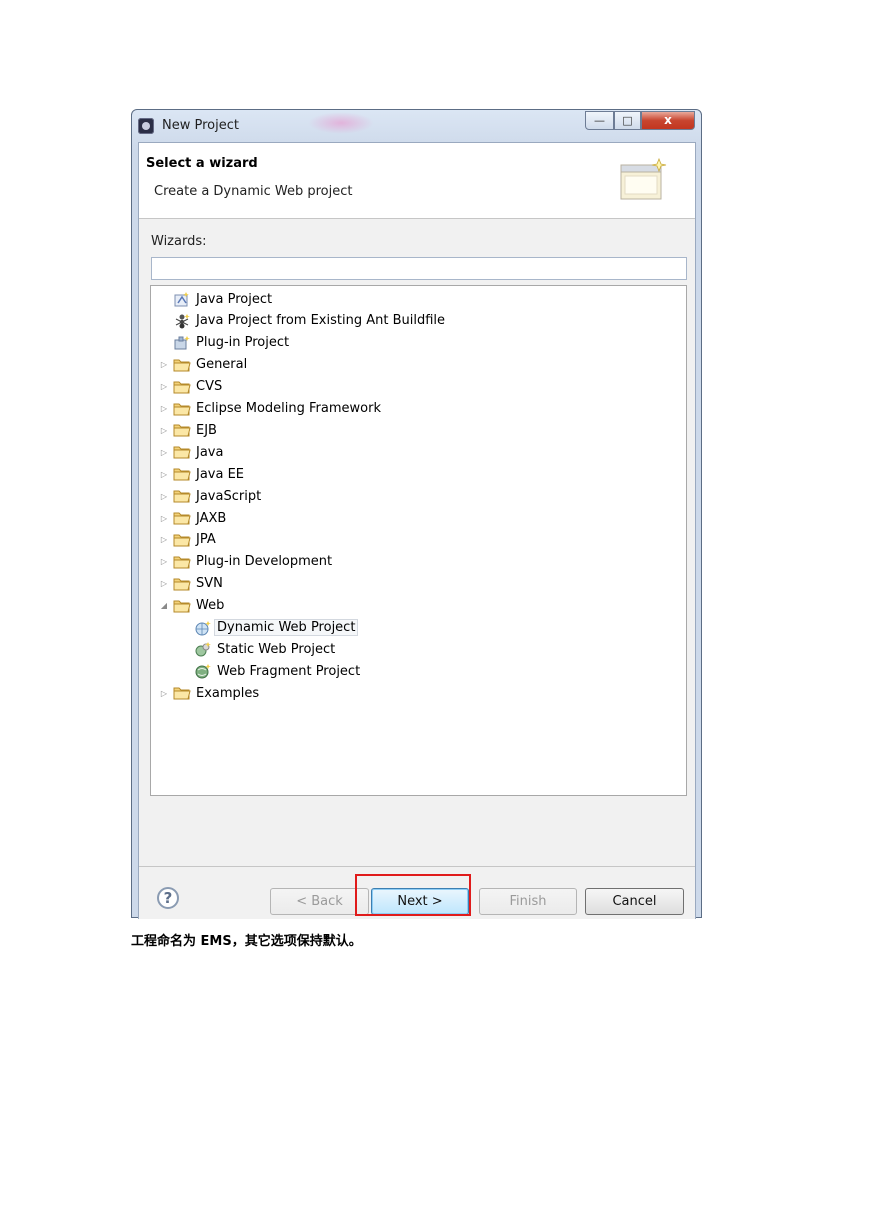  Describe the element at coordinates (203, 649) in the screenshot. I see `static-web-project-icon` at that location.